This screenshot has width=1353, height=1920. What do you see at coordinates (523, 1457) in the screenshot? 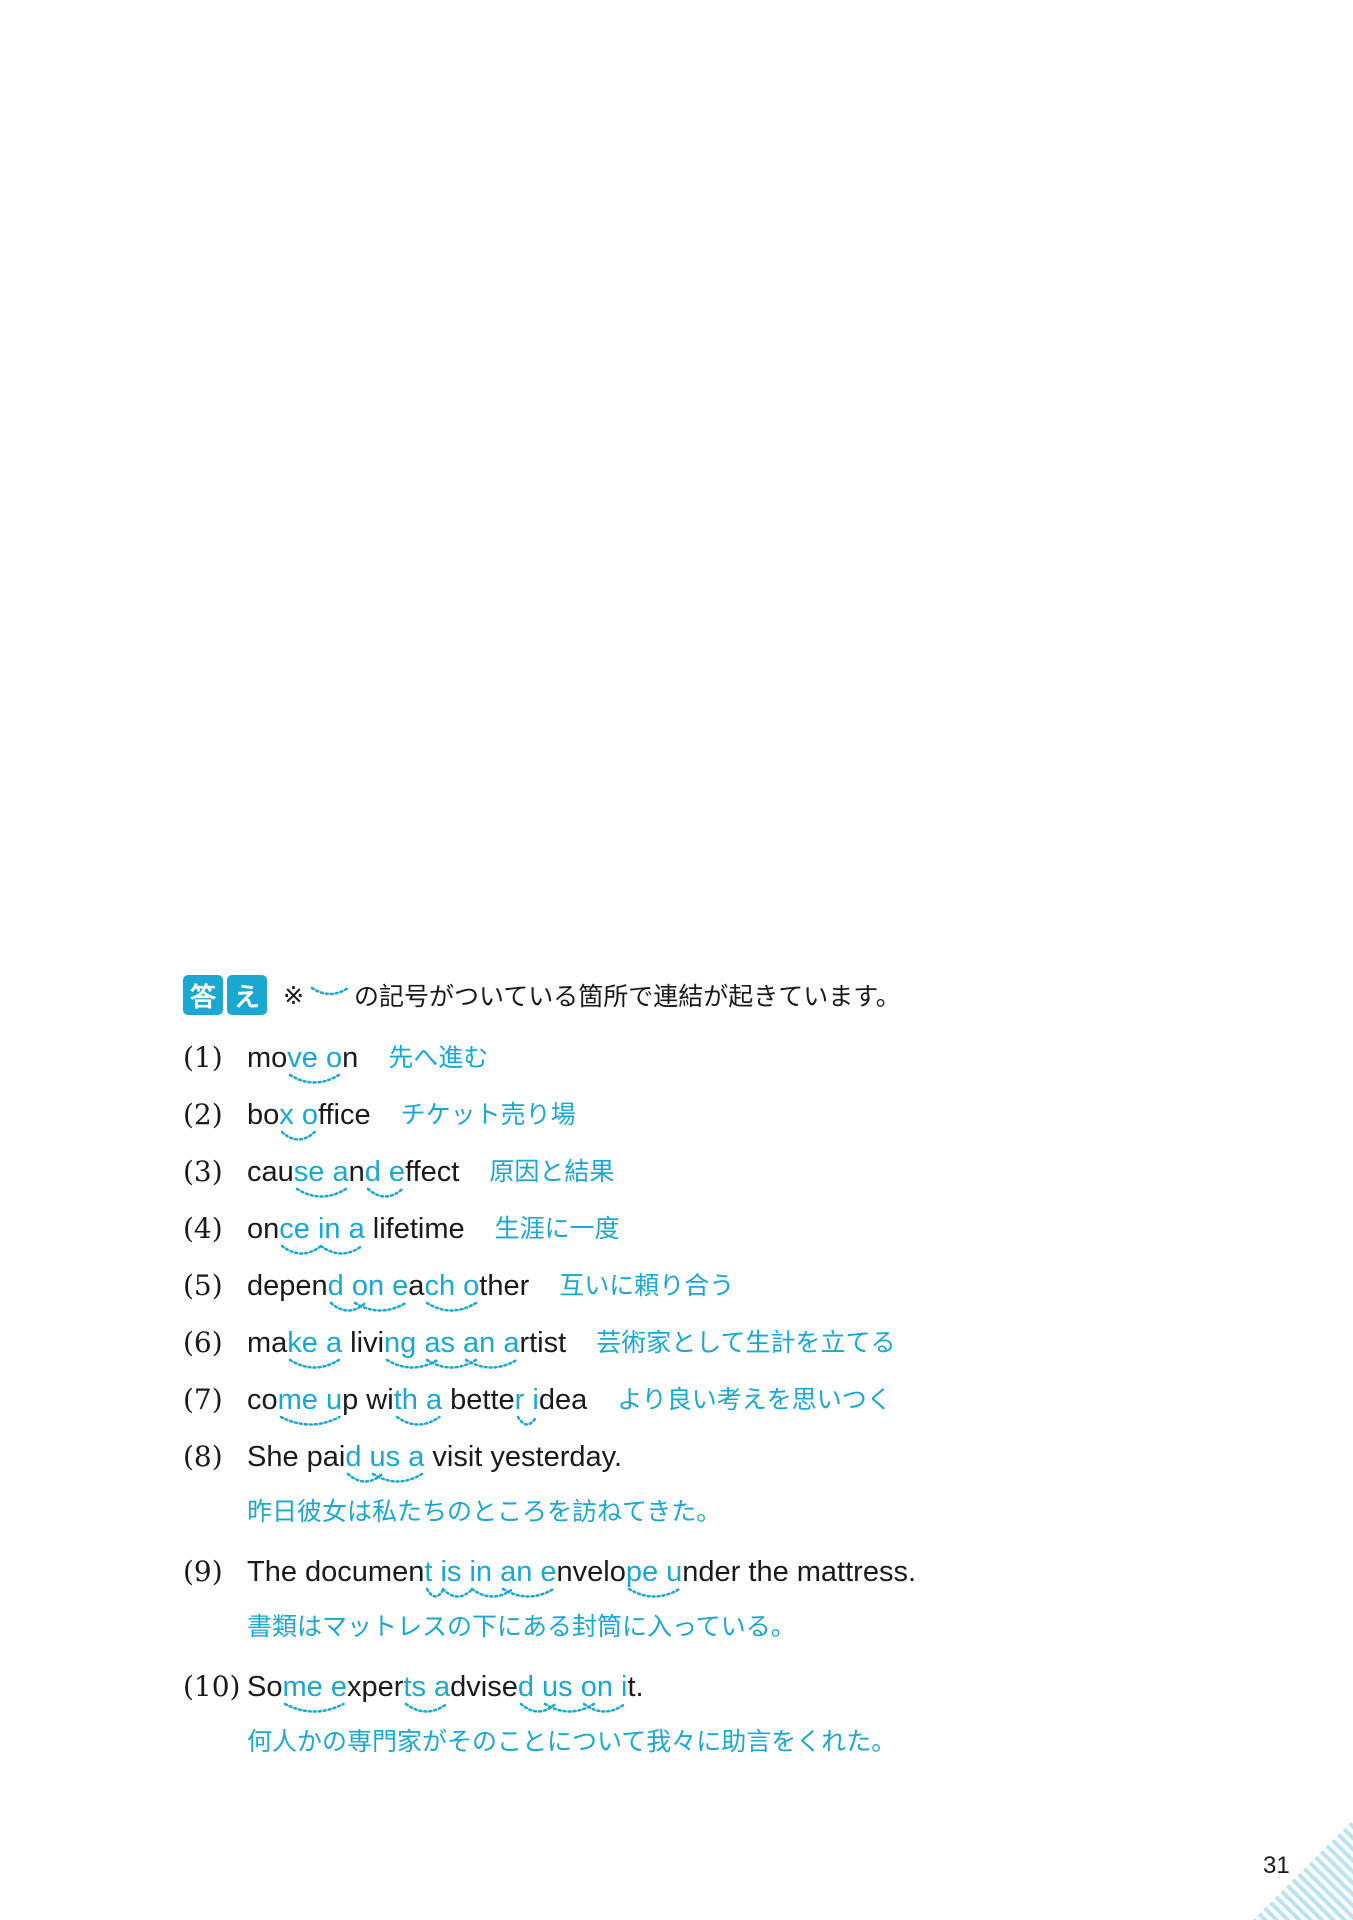
I see `phrase-text: visit yesterday.` at bounding box center [523, 1457].